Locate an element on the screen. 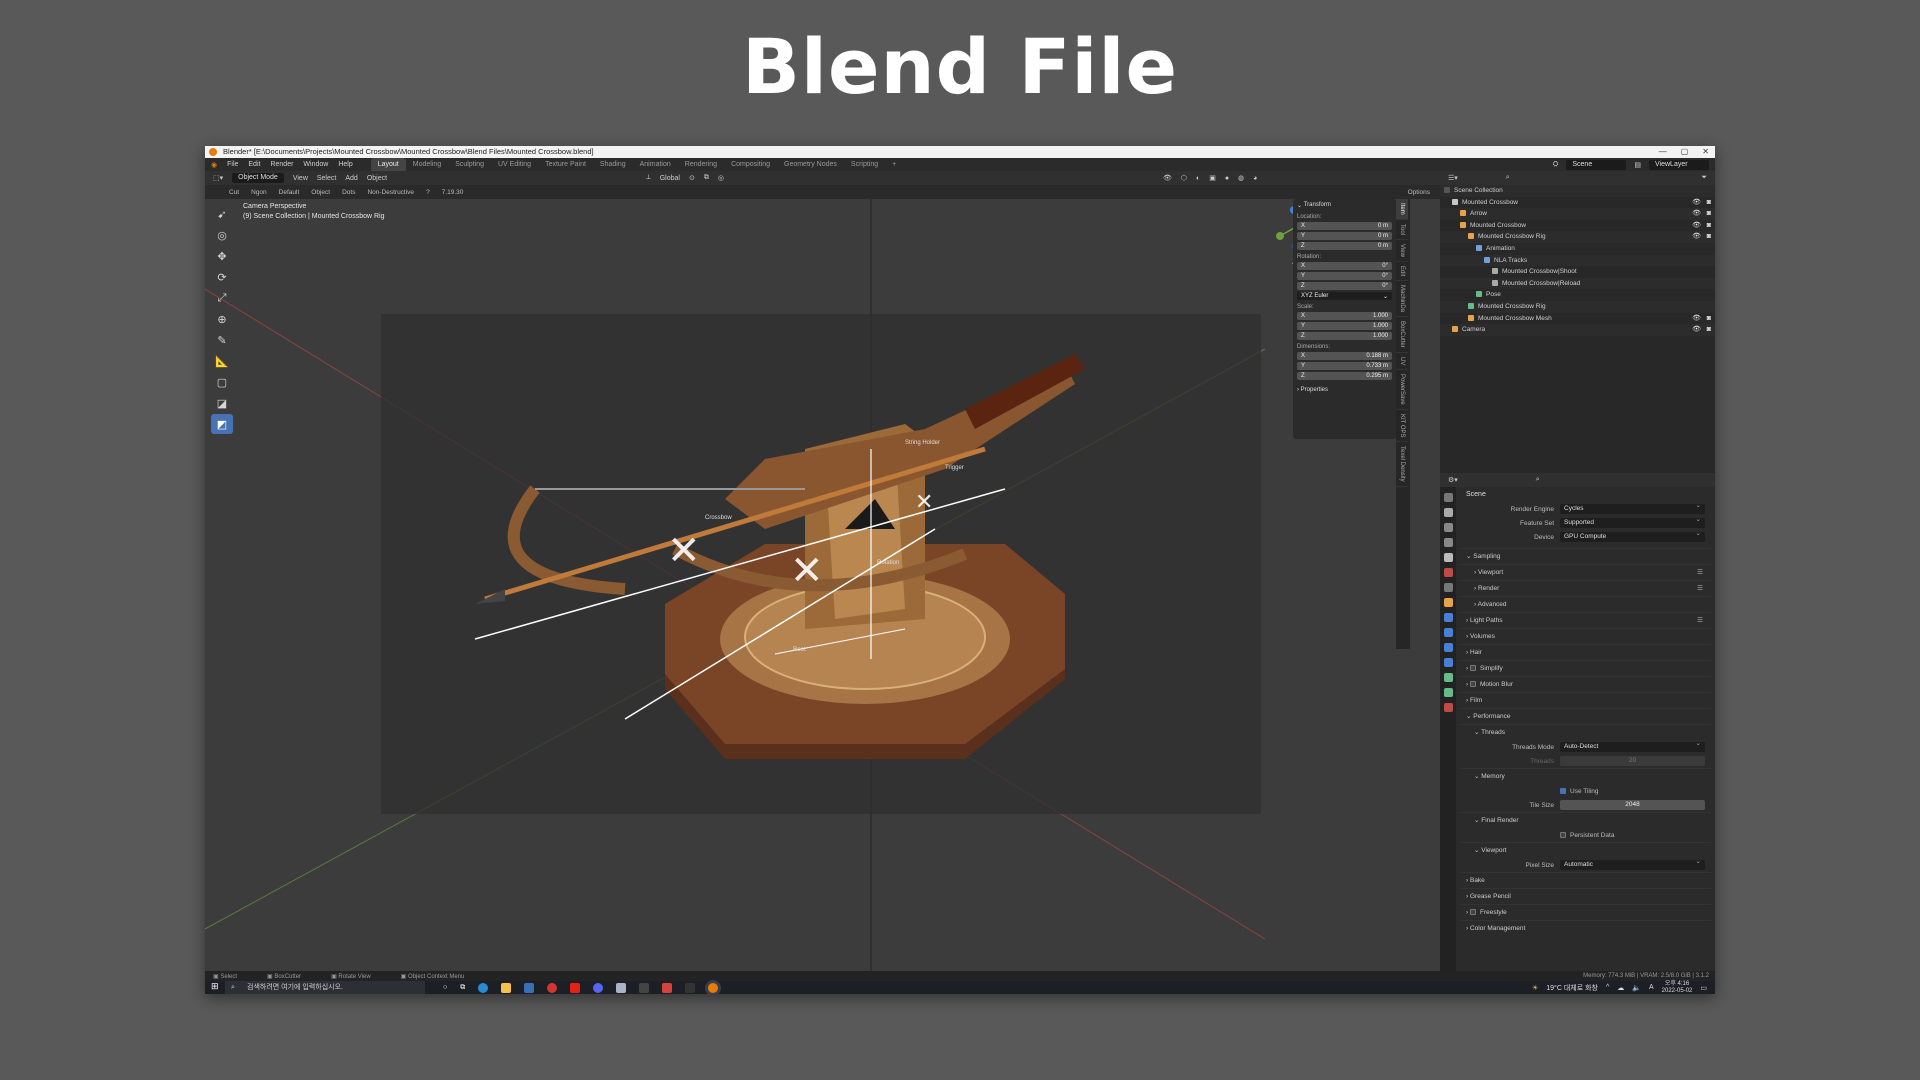 Image resolution: width=1920 pixels, height=1080 pixels. sampling-viewport-panel: › Viewport ☰ is located at coordinates (1585, 572).